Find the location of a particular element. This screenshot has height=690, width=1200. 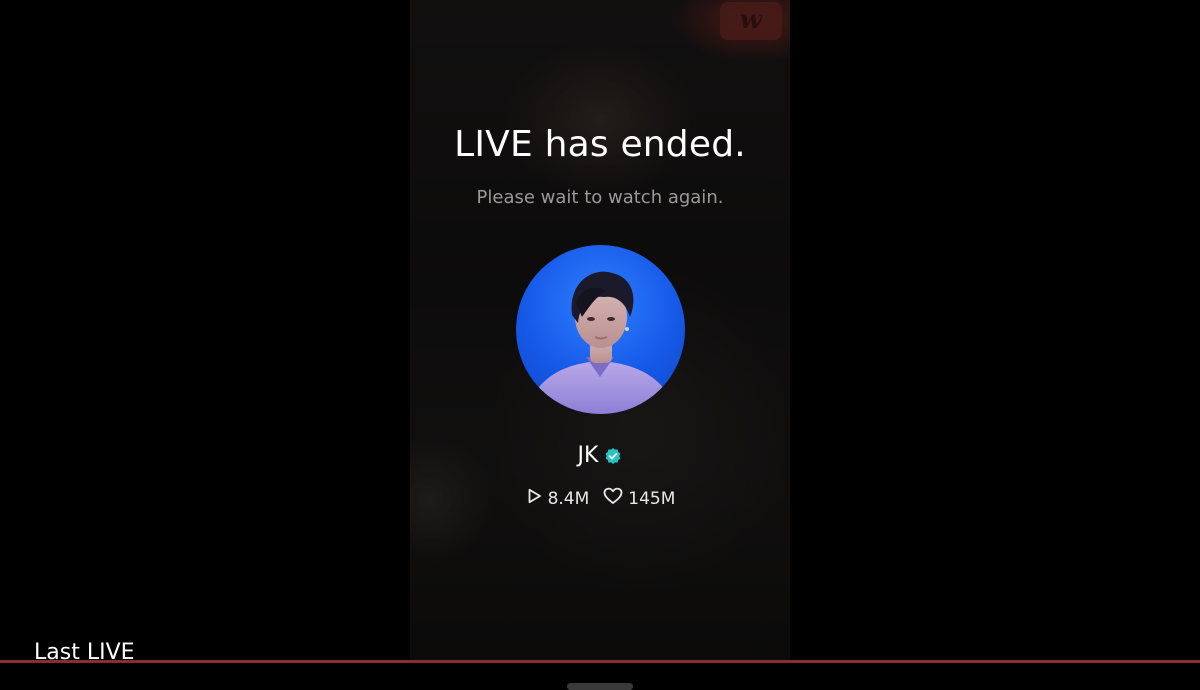

artist-name: JK is located at coordinates (588, 455).